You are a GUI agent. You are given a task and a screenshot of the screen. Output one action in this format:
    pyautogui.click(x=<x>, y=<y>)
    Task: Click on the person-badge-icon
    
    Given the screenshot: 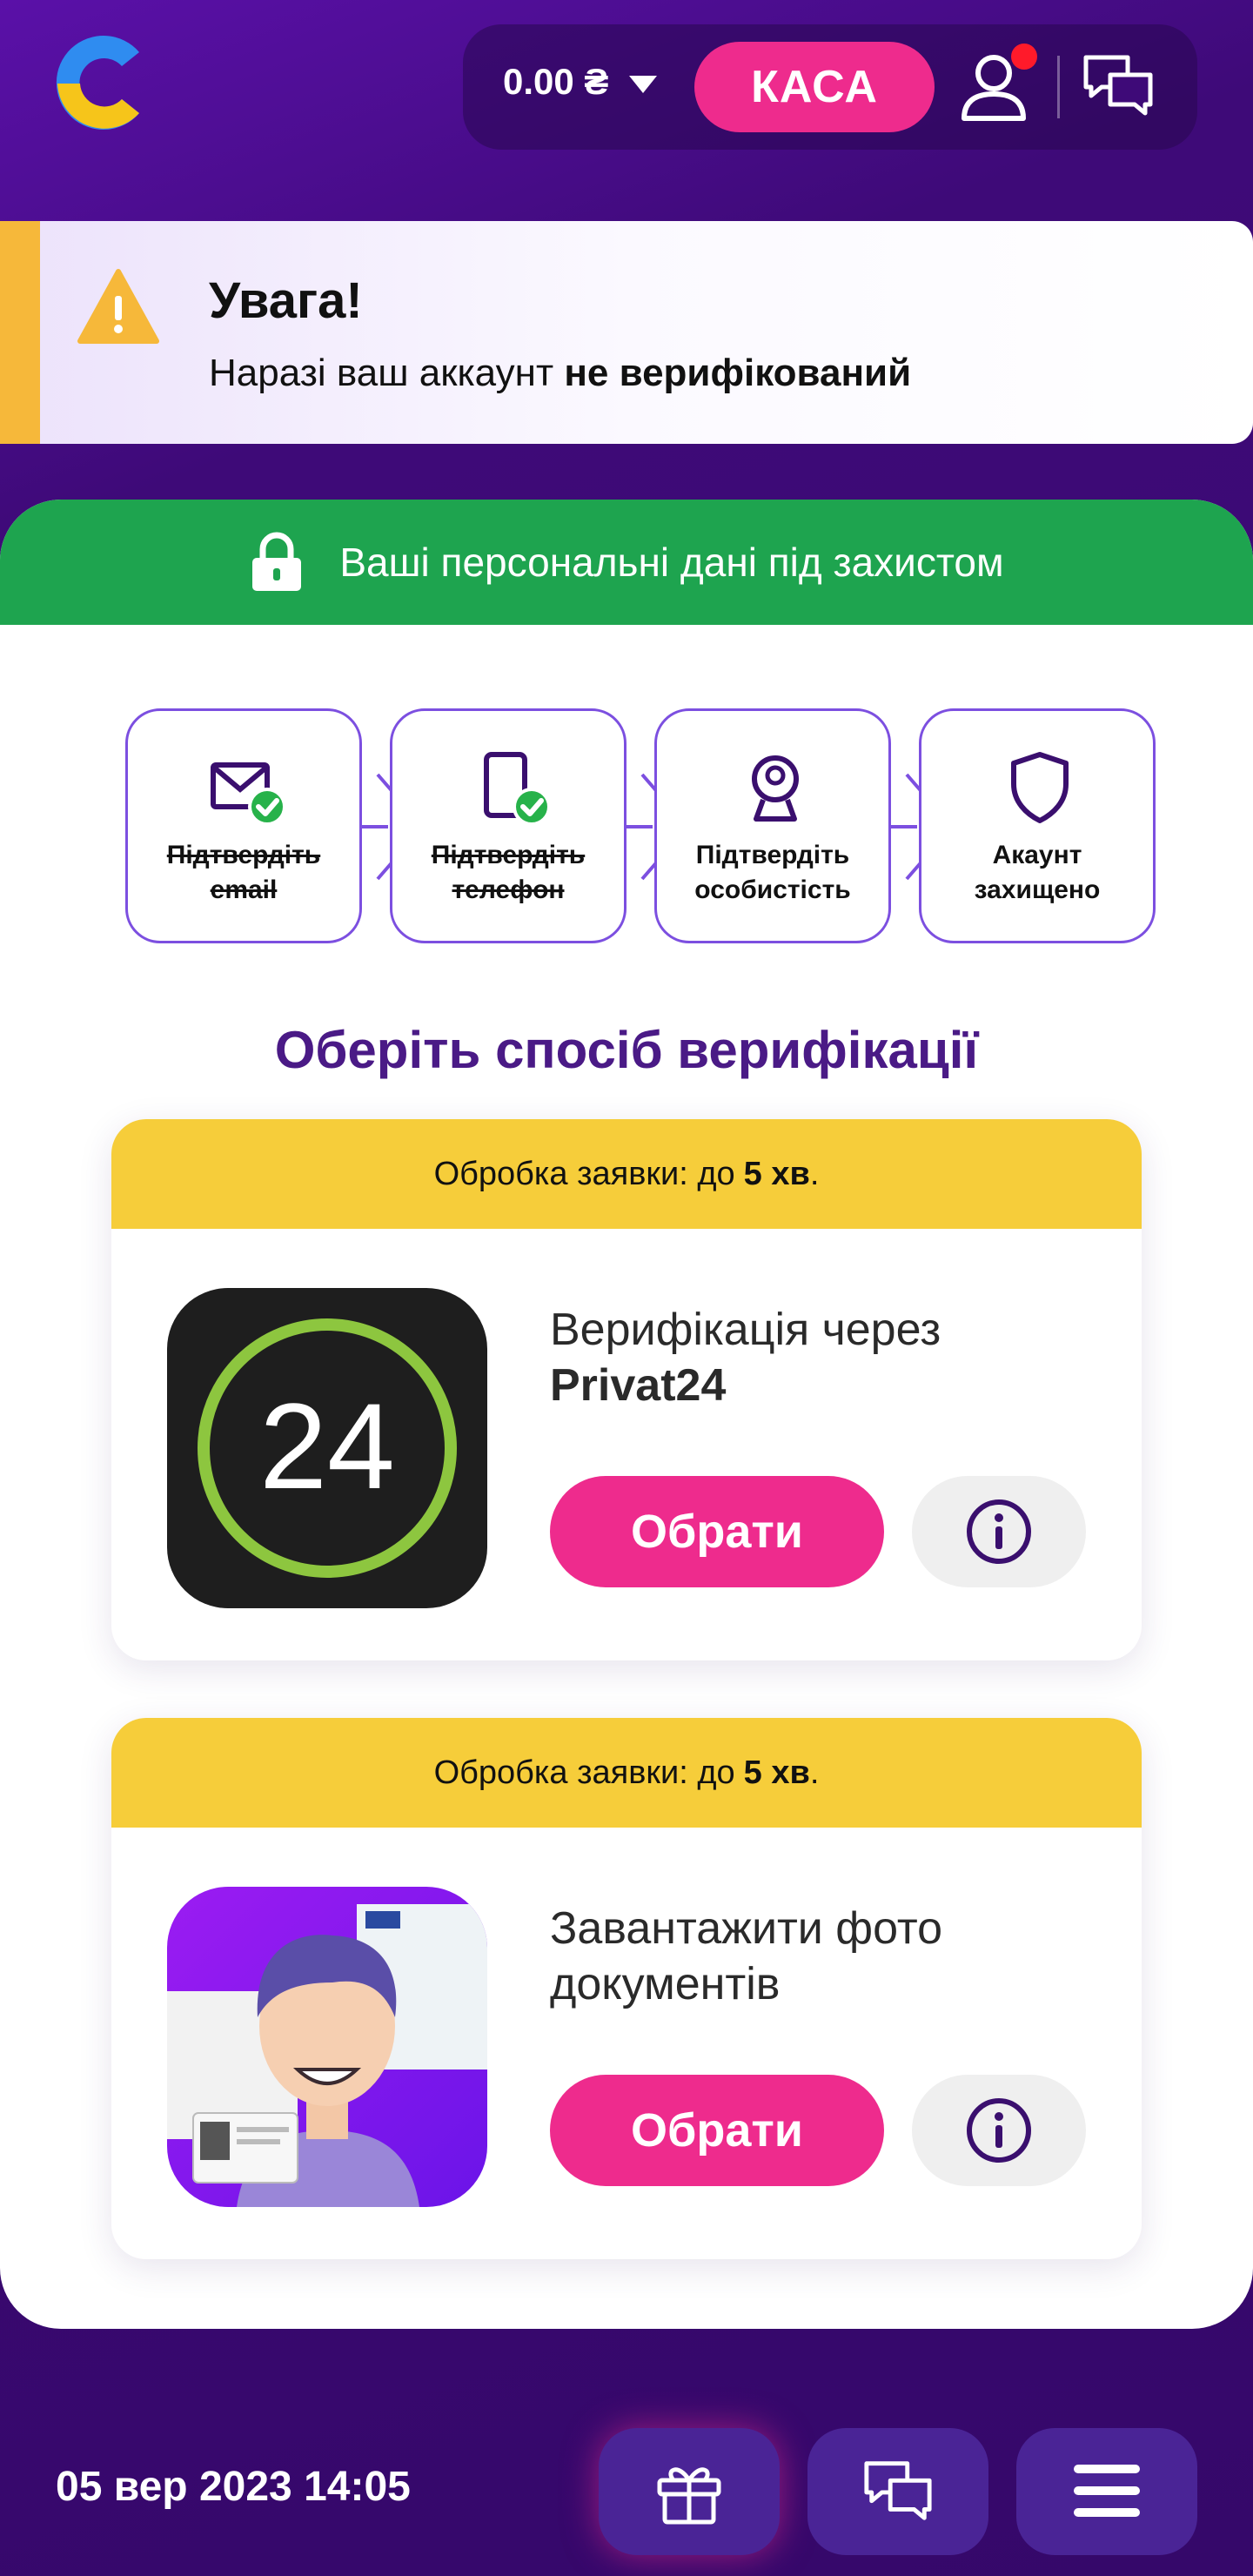 What is the action you would take?
    pyautogui.click(x=775, y=789)
    